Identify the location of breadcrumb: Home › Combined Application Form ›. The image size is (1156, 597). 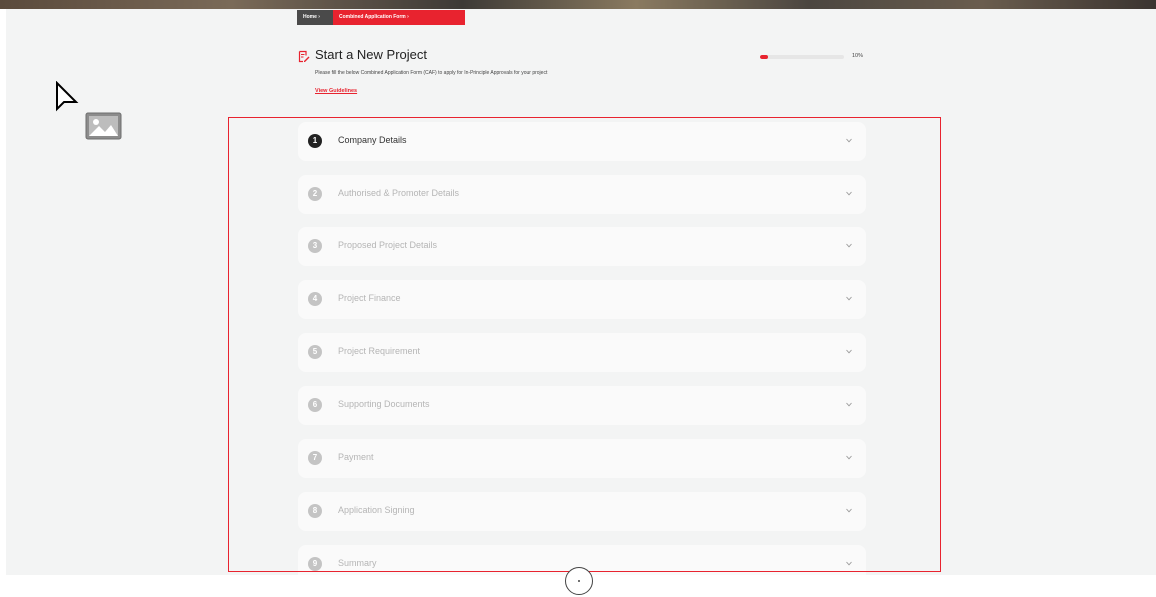
(381, 17).